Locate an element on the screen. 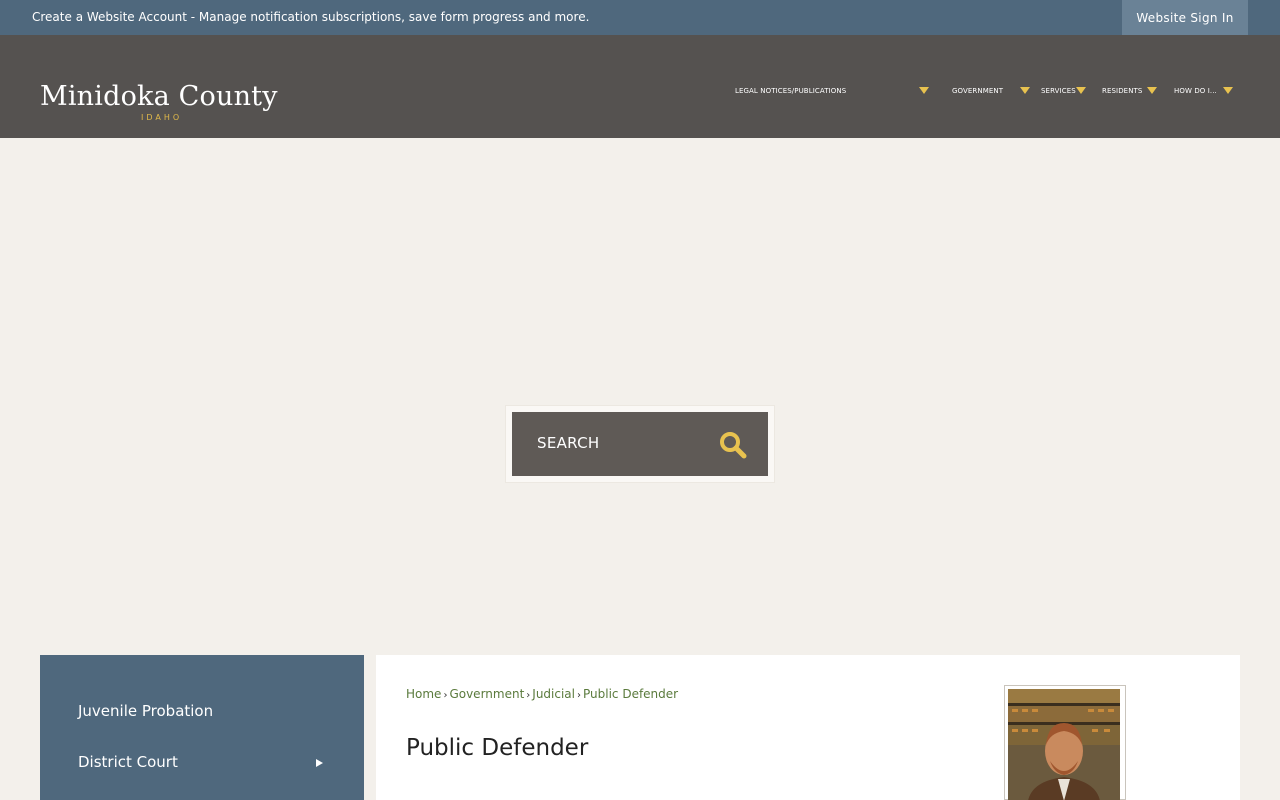 Image resolution: width=1280 pixels, height=800 pixels. nav-label: Services is located at coordinates (1058, 91).